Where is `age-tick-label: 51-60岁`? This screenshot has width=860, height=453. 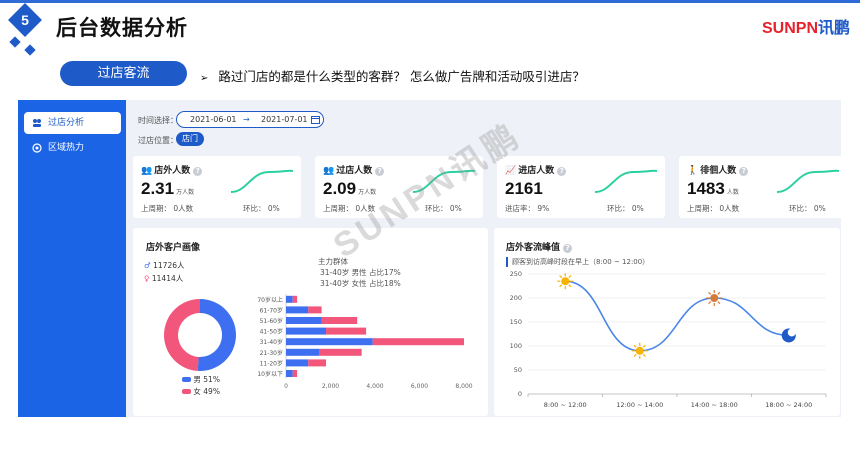
age-tick-label: 51-60岁 is located at coordinates (271, 321).